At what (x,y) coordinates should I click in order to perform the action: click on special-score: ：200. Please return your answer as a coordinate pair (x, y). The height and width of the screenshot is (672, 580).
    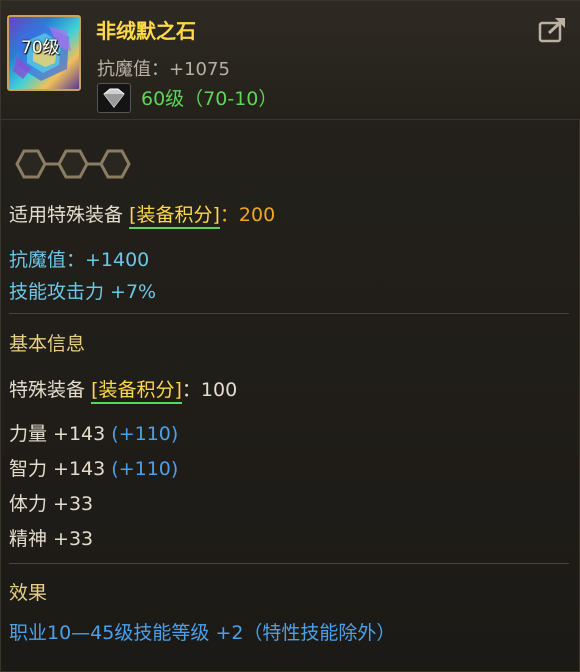
    Looking at the image, I should click on (247, 215).